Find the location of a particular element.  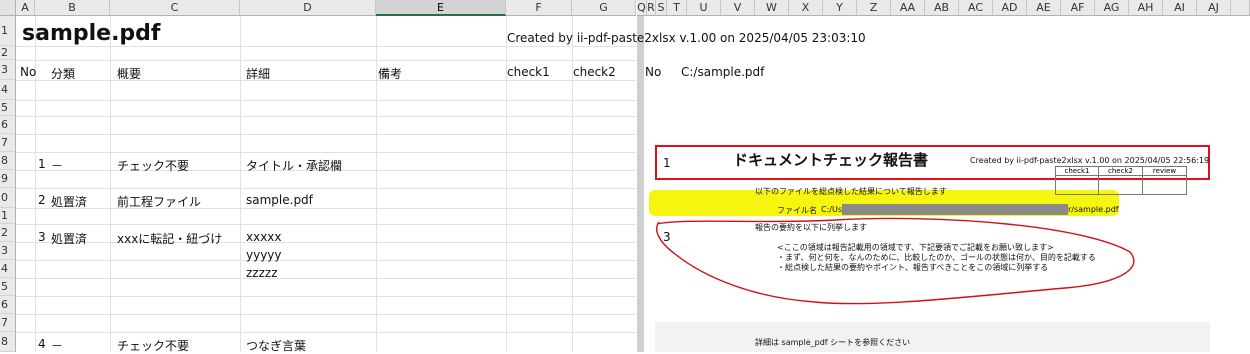

entry-summary: 前工程ファイル is located at coordinates (159, 201).